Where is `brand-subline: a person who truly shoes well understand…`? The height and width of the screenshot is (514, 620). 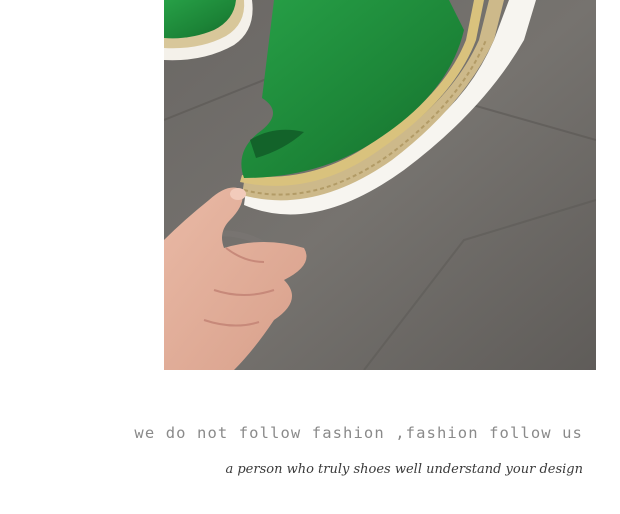
brand-subline: a person who truly shoes well understand… is located at coordinates (404, 469).